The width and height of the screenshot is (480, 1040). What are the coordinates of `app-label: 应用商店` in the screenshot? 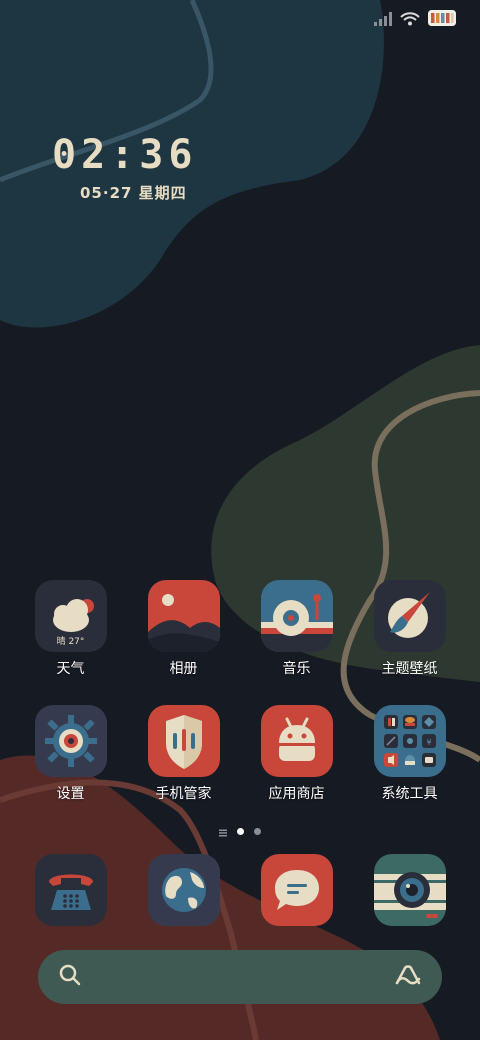 It's located at (296, 794).